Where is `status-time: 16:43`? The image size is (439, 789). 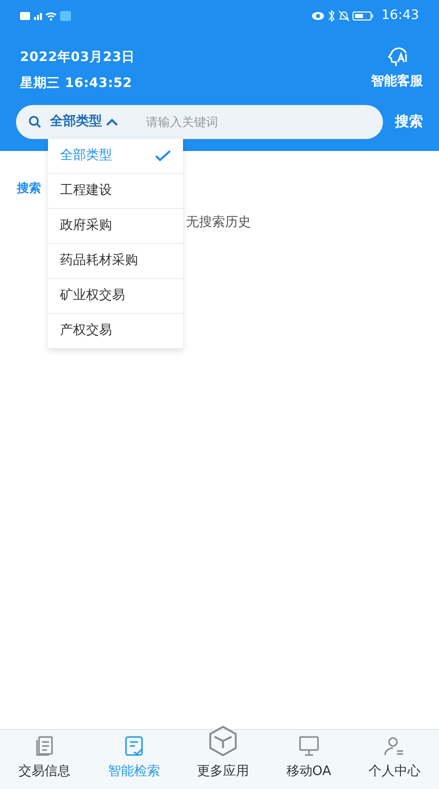 status-time: 16:43 is located at coordinates (400, 16).